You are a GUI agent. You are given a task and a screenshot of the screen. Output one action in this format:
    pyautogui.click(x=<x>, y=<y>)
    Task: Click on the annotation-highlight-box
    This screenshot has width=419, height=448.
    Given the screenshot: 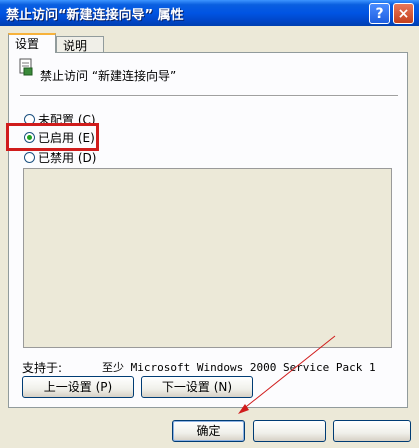 What is the action you would take?
    pyautogui.click(x=52, y=137)
    